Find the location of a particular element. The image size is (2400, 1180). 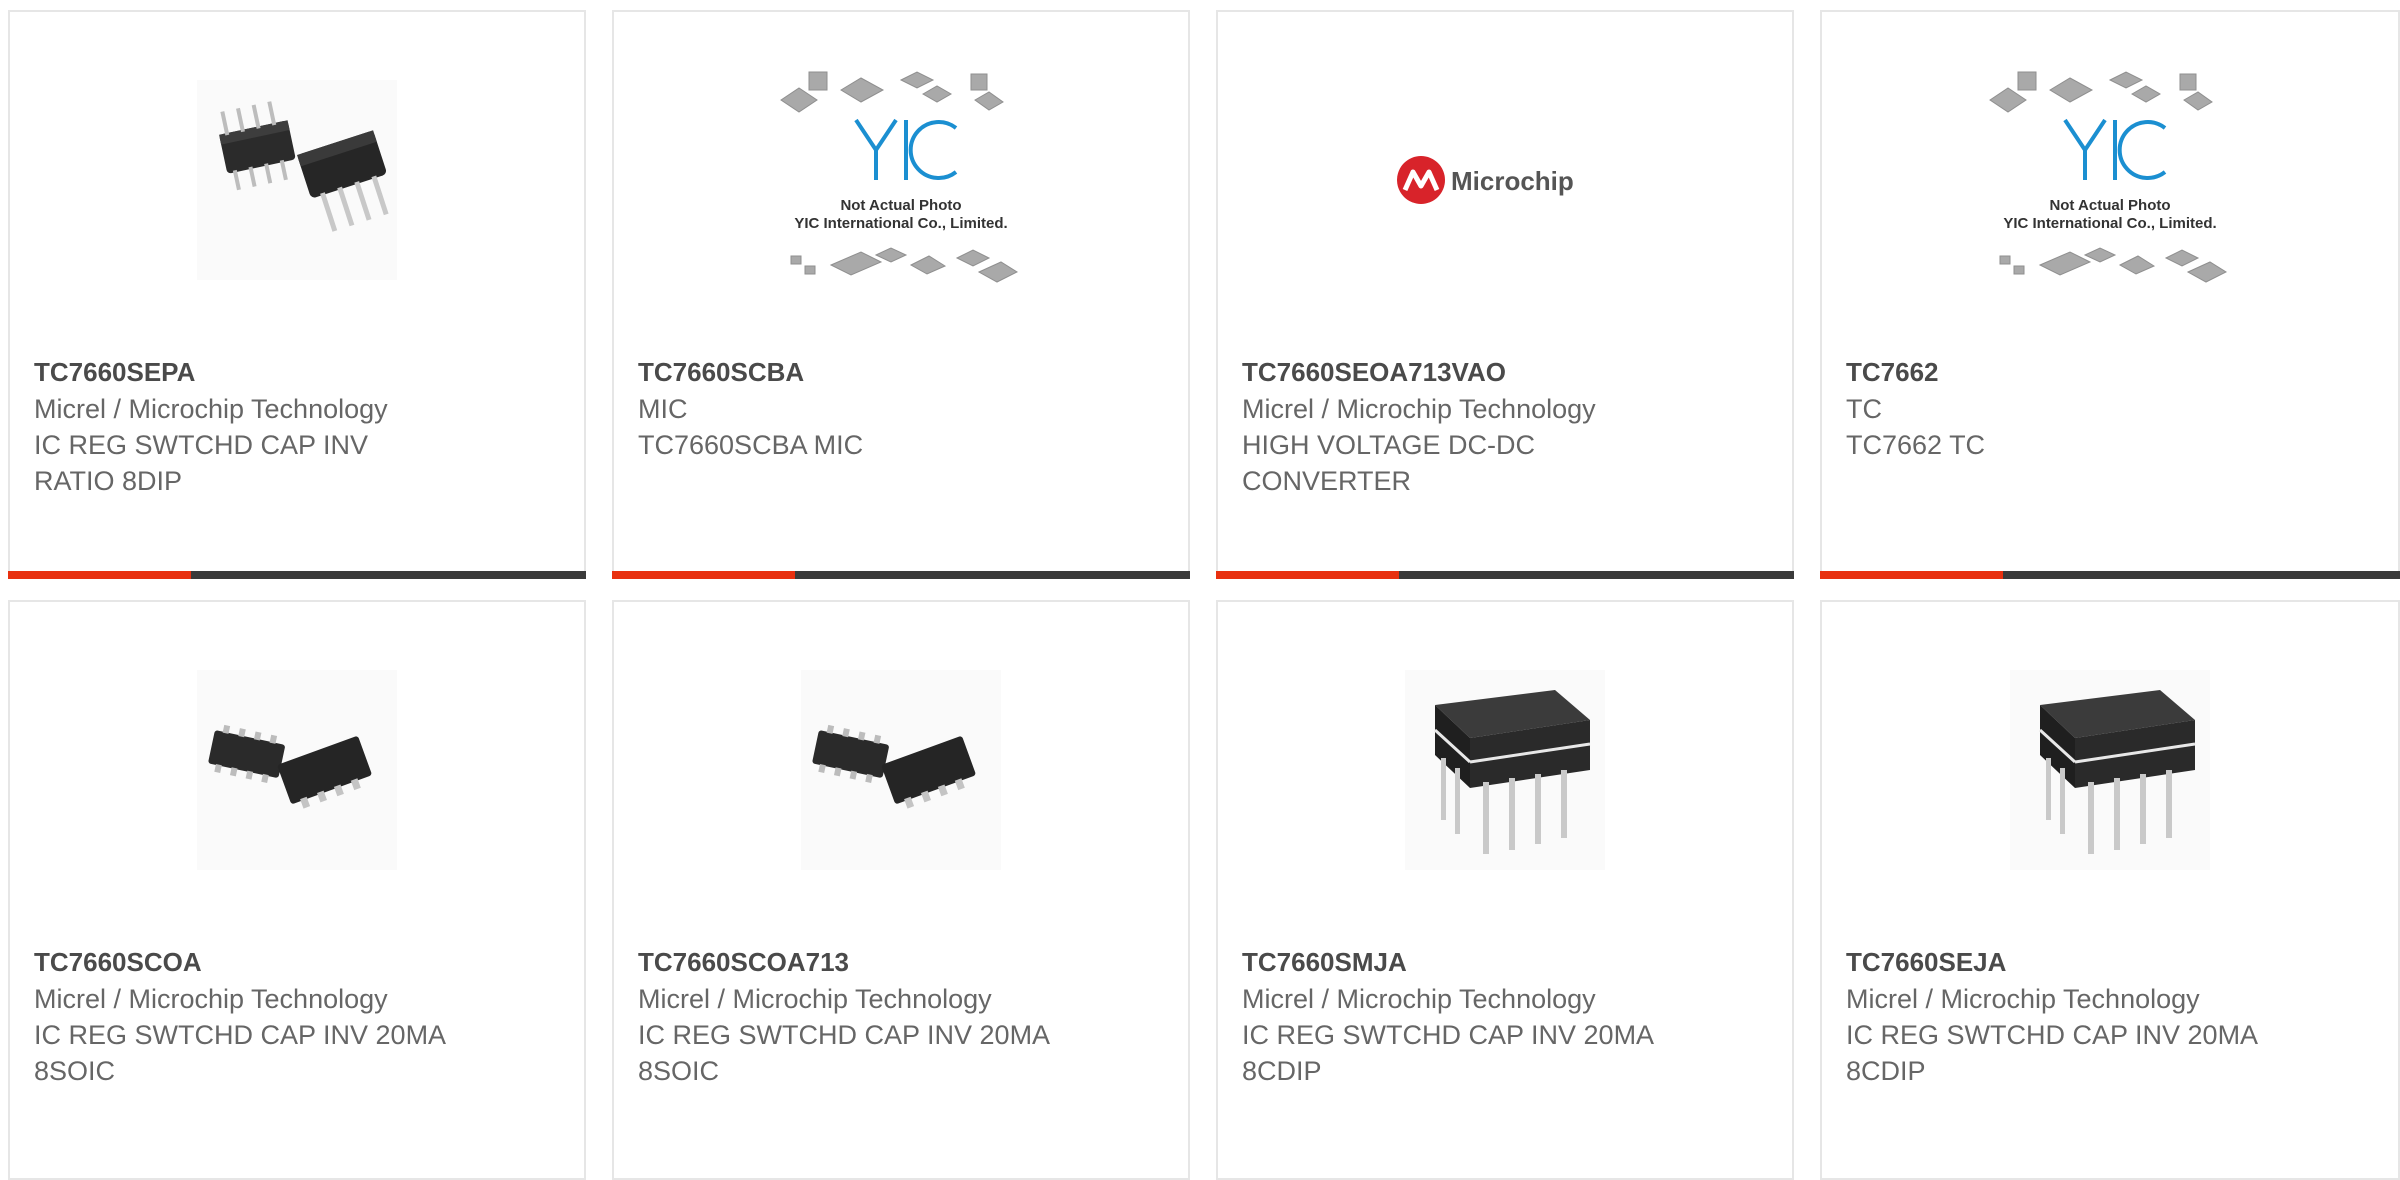

product-image: Microchip is located at coordinates (1505, 180).